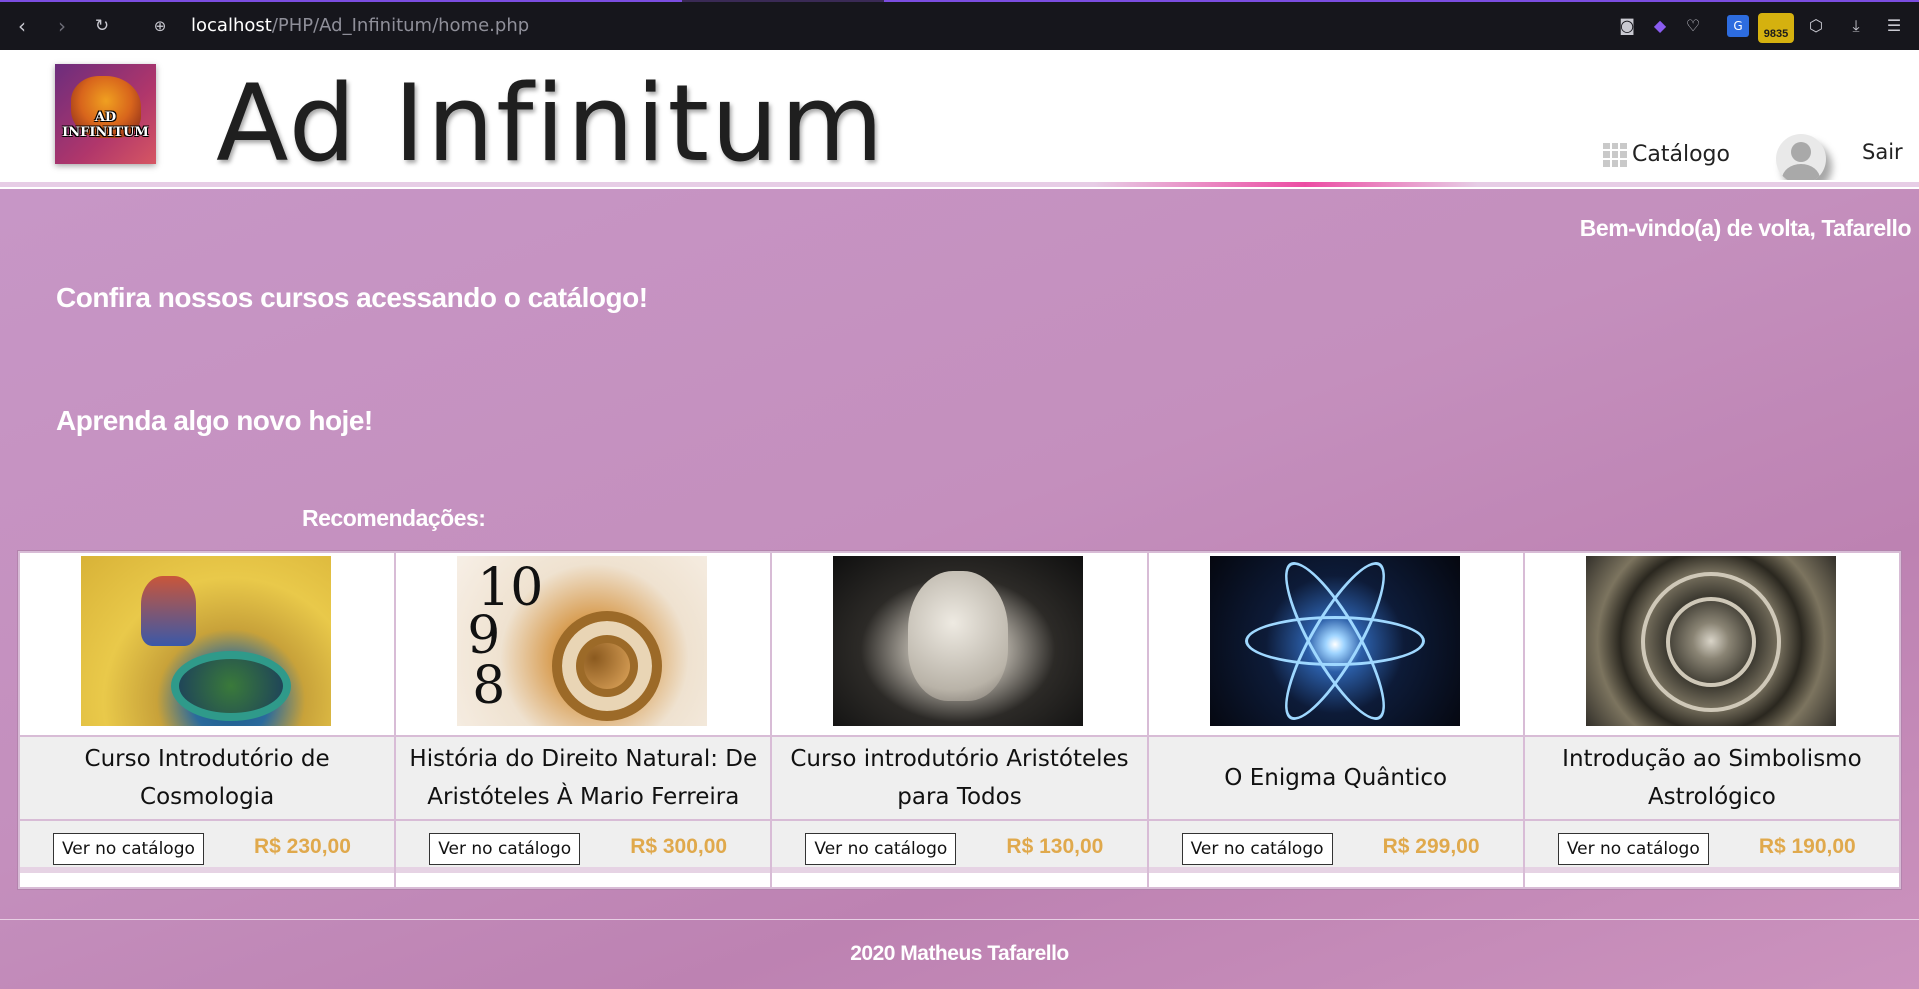 This screenshot has height=989, width=1919. What do you see at coordinates (1856, 26) in the screenshot?
I see `download-icon: ⤓` at bounding box center [1856, 26].